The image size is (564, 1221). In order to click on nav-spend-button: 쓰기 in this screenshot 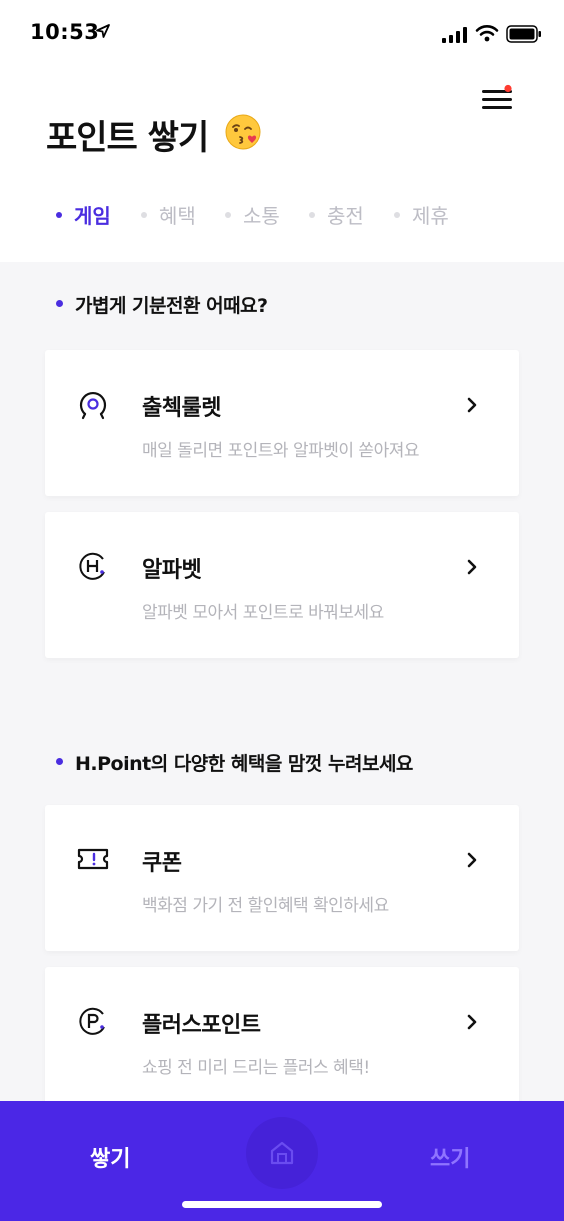, I will do `click(450, 1157)`.